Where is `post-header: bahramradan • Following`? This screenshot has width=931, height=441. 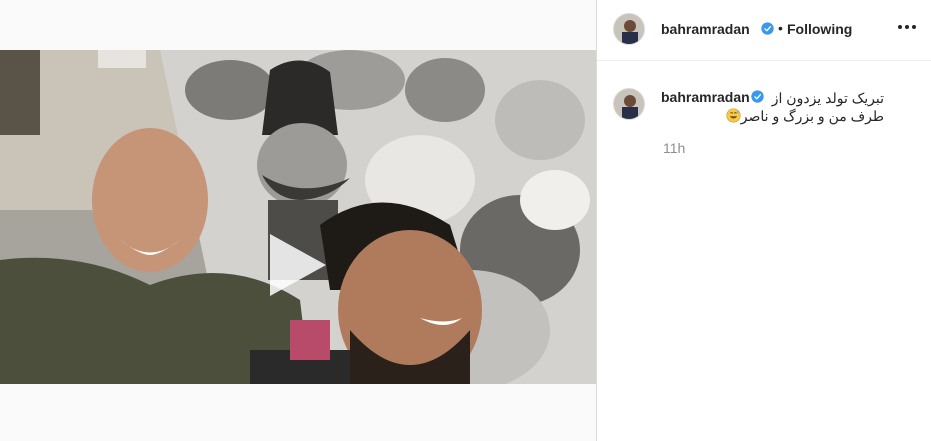
post-header: bahramradan • Following is located at coordinates (764, 30).